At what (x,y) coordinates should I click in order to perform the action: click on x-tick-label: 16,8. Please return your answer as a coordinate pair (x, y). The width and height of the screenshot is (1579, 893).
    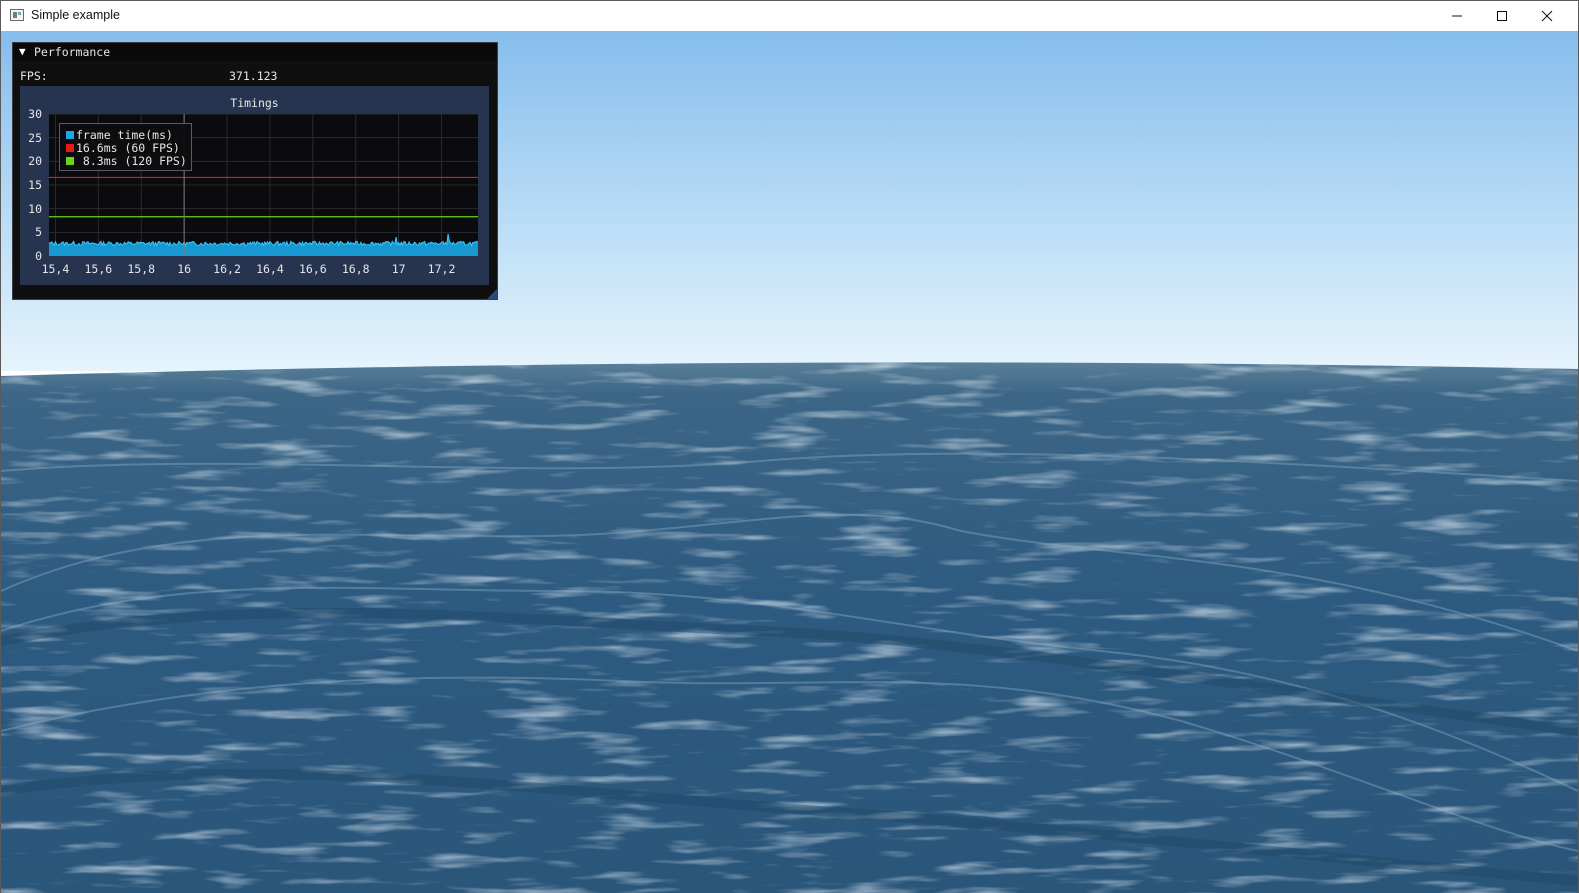
    Looking at the image, I should click on (355, 269).